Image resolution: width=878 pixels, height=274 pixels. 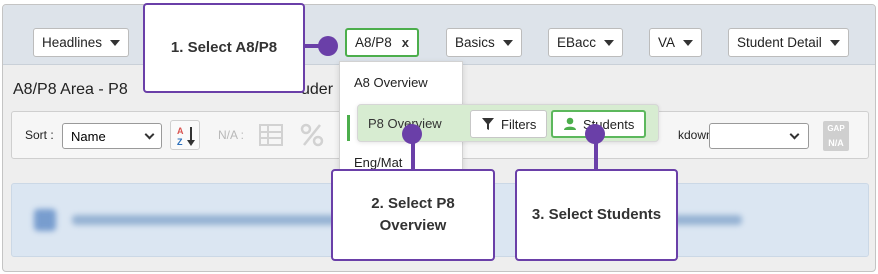 I want to click on filters-button-label: Filters, so click(x=519, y=124).